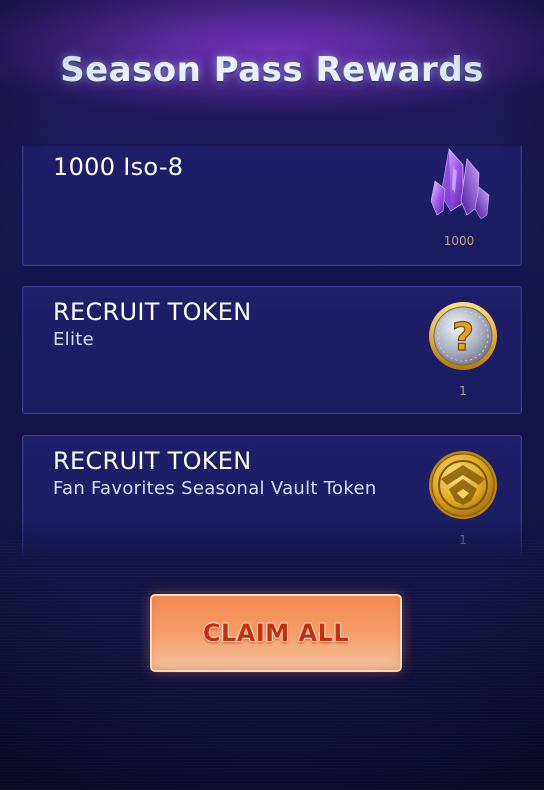 Image resolution: width=544 pixels, height=790 pixels. Describe the element at coordinates (461, 183) in the screenshot. I see `iso8-crystal-icon` at that location.